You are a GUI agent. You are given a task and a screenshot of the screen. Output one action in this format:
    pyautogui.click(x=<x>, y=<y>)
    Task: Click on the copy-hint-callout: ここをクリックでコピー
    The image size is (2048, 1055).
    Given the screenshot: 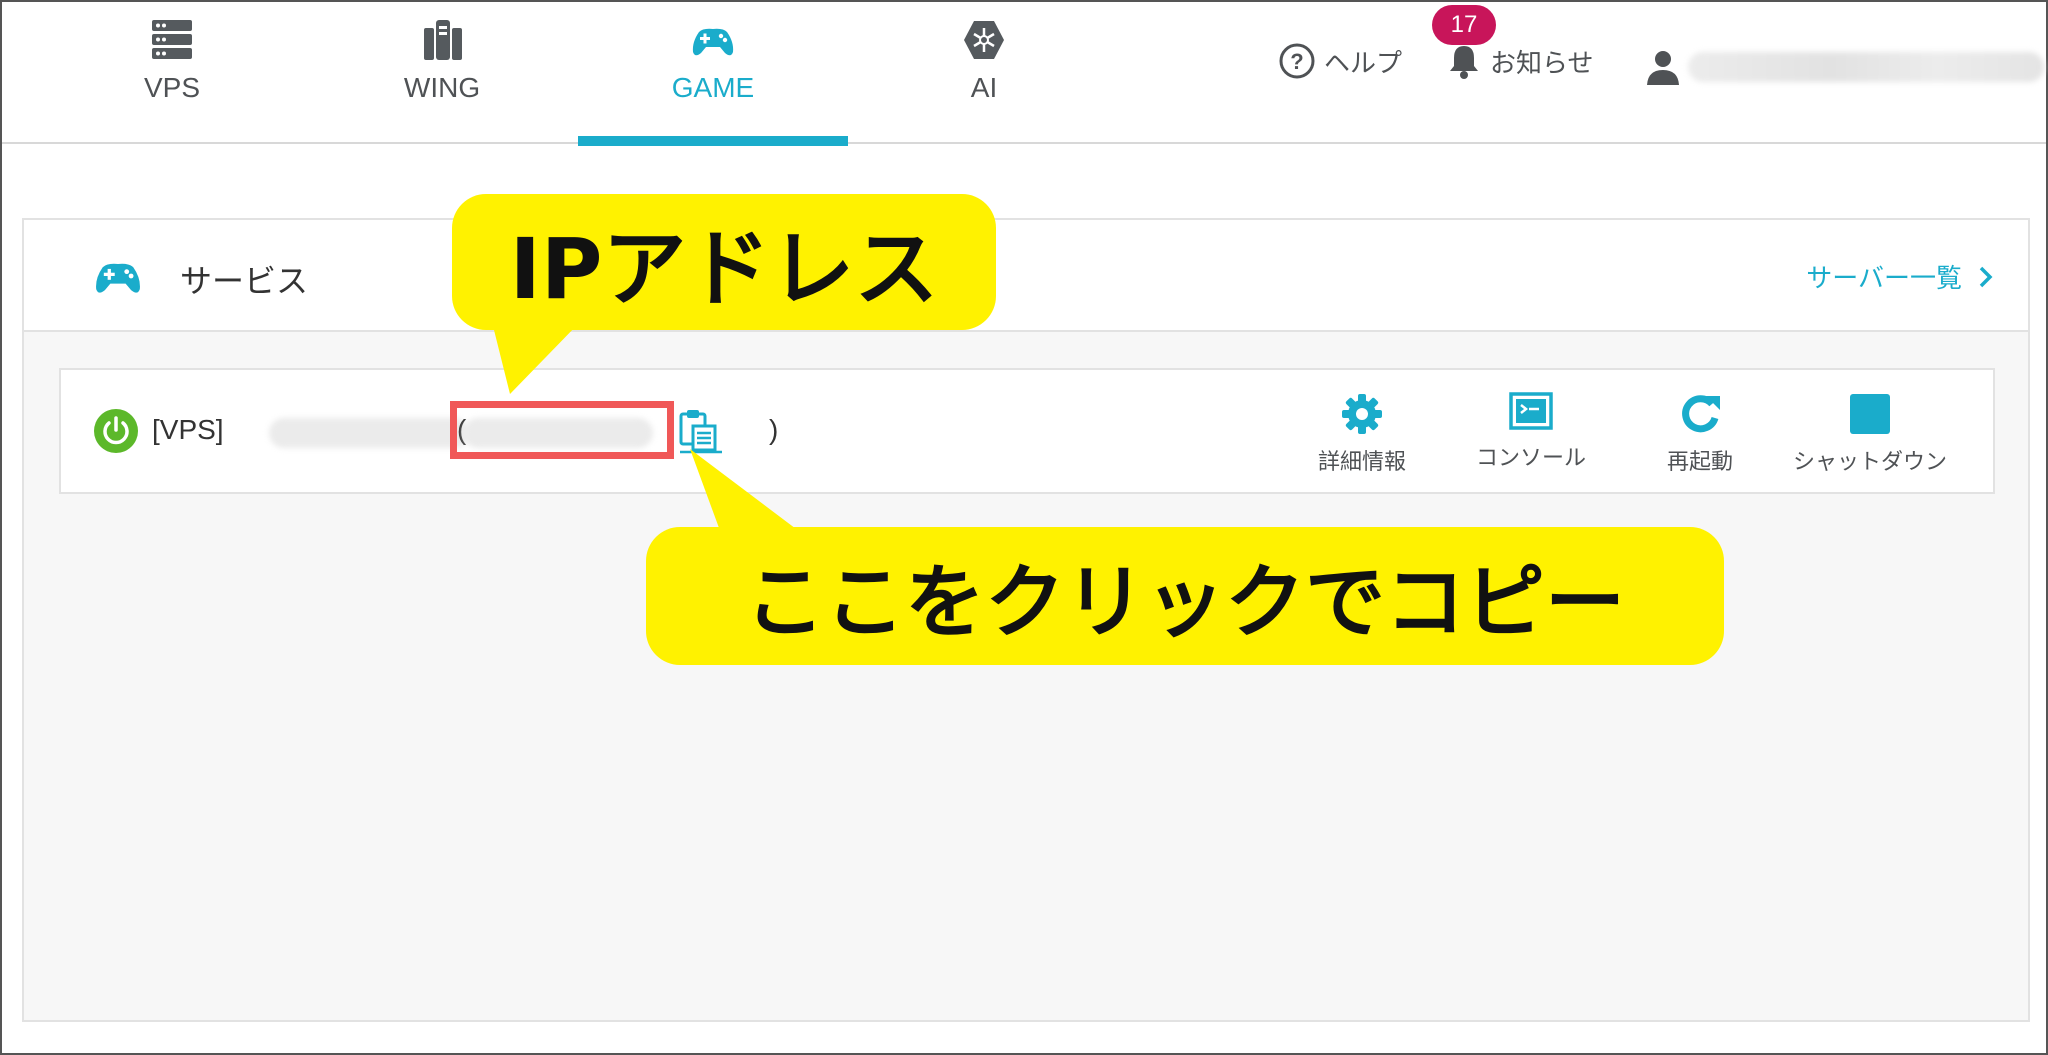 What is the action you would take?
    pyautogui.click(x=1185, y=596)
    